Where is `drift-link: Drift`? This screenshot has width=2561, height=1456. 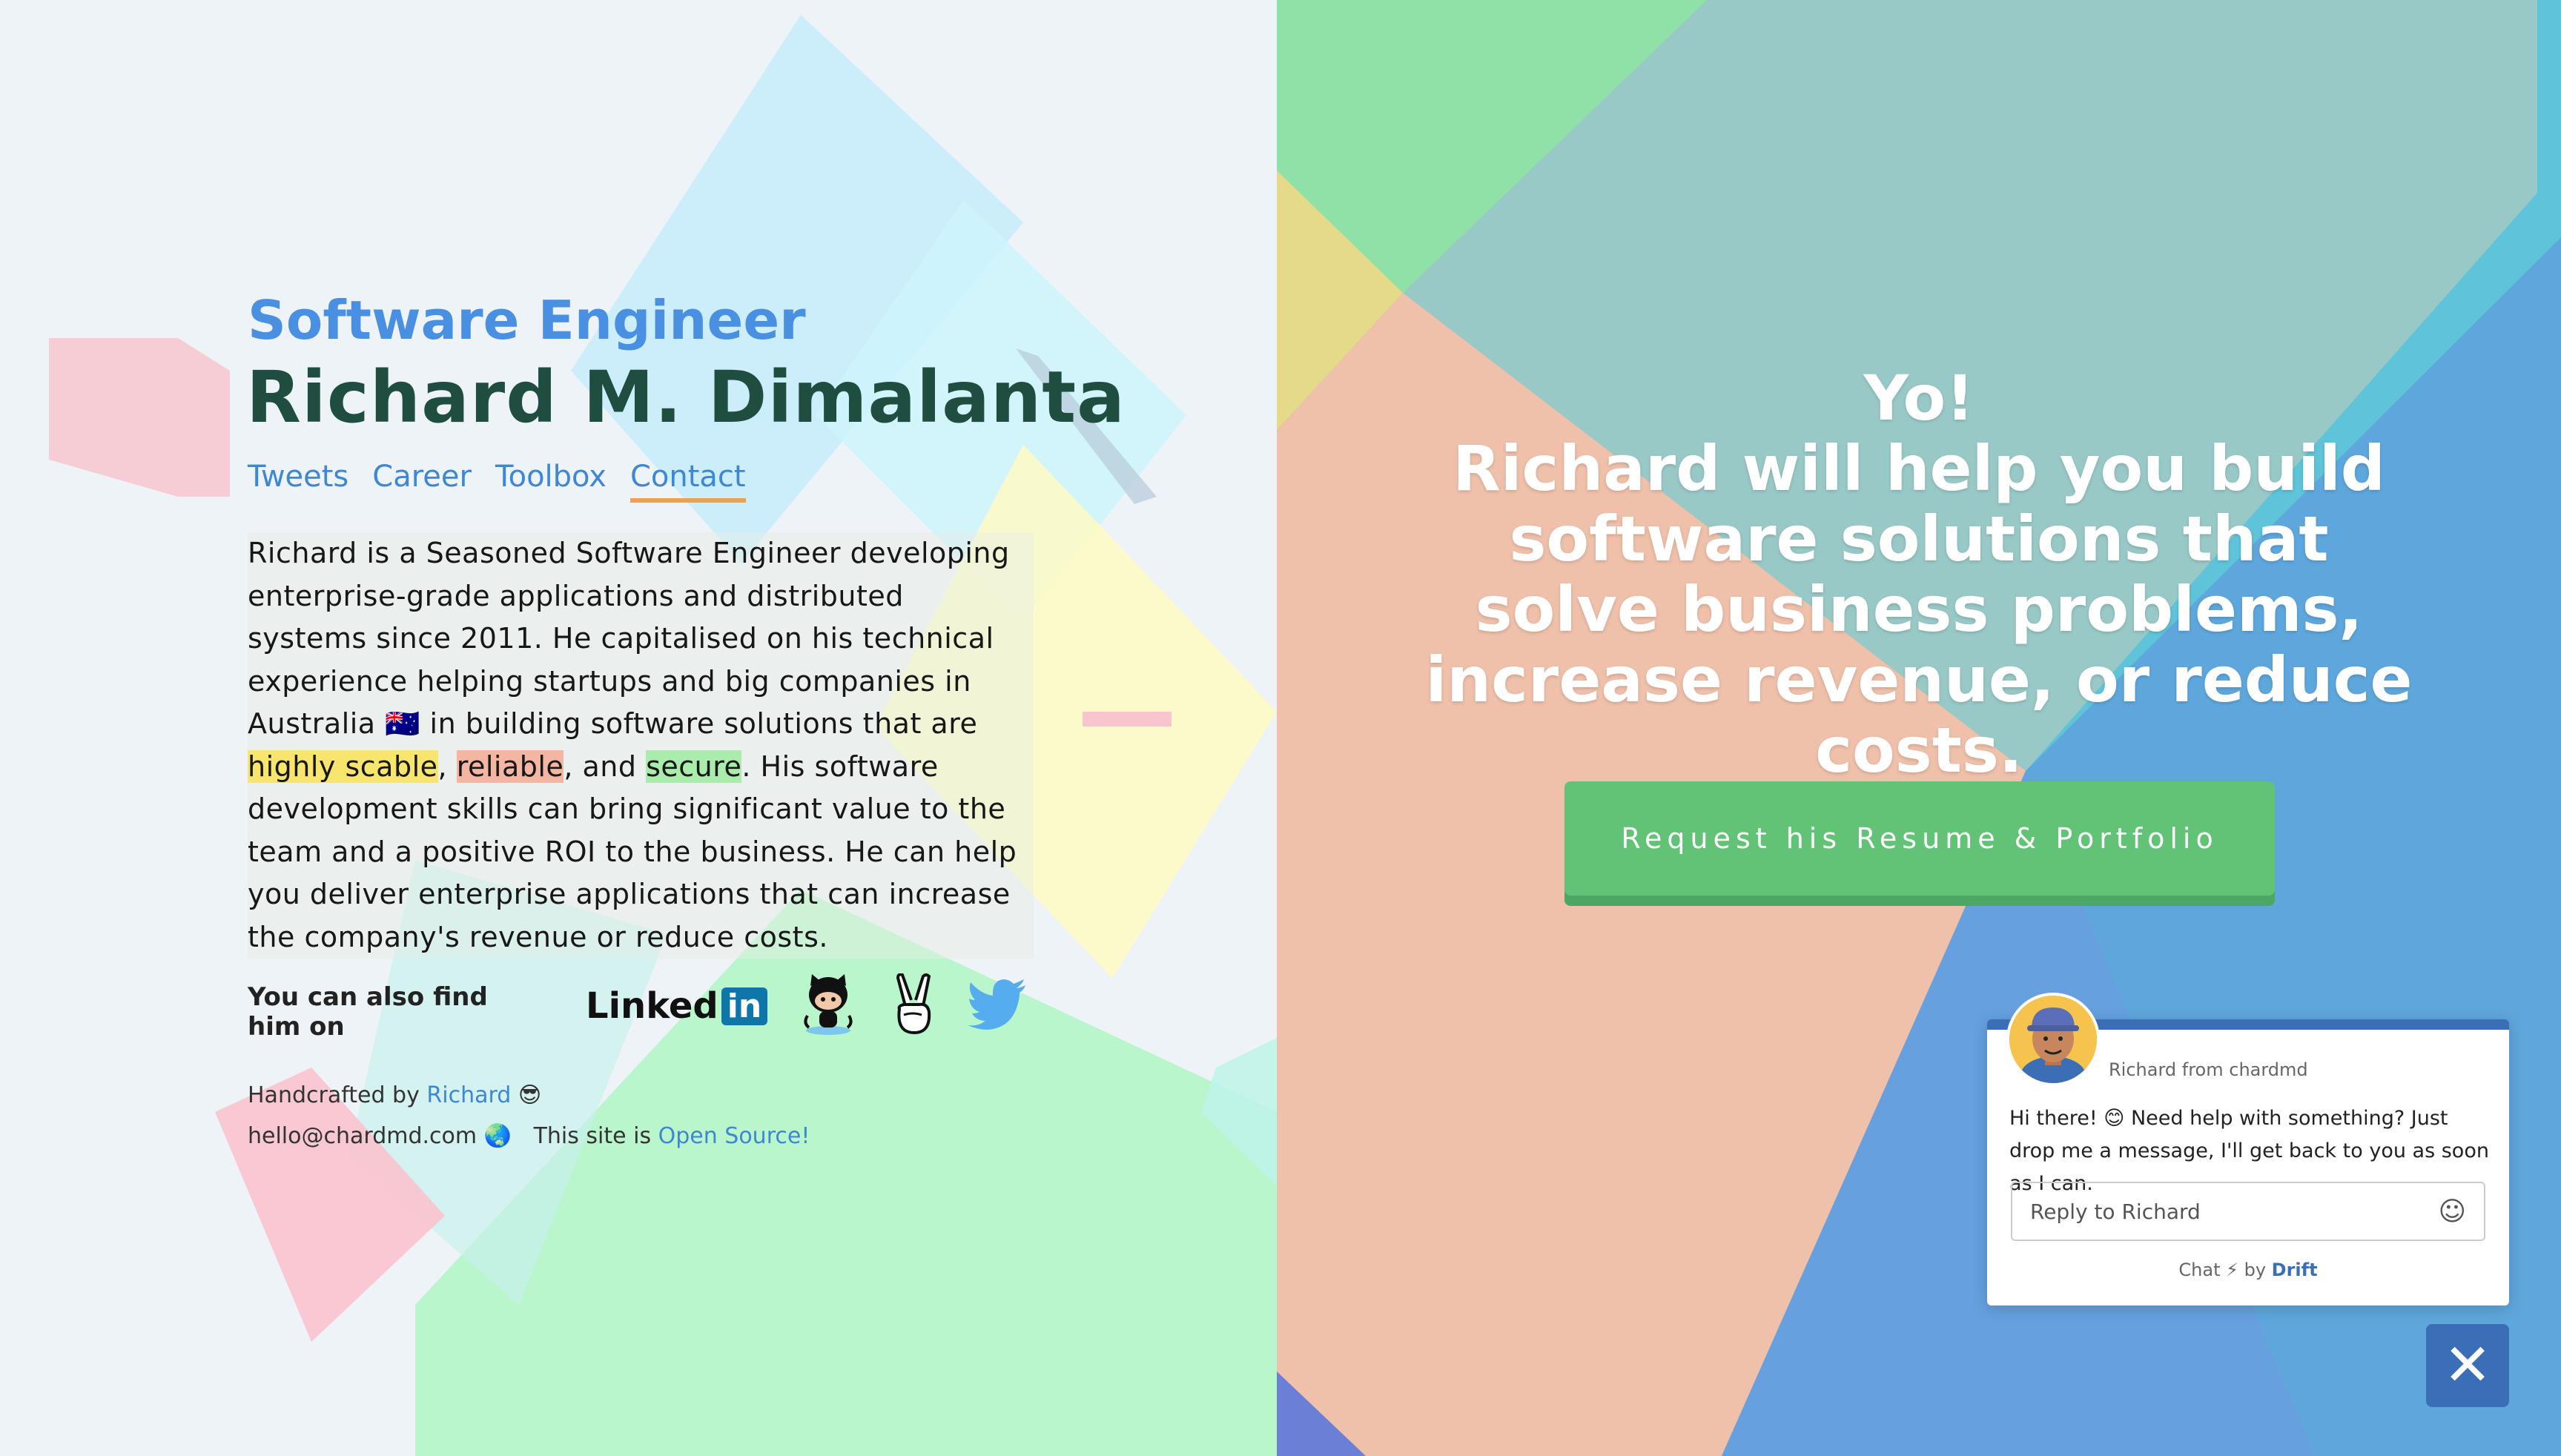
drift-link: Drift is located at coordinates (2295, 1270).